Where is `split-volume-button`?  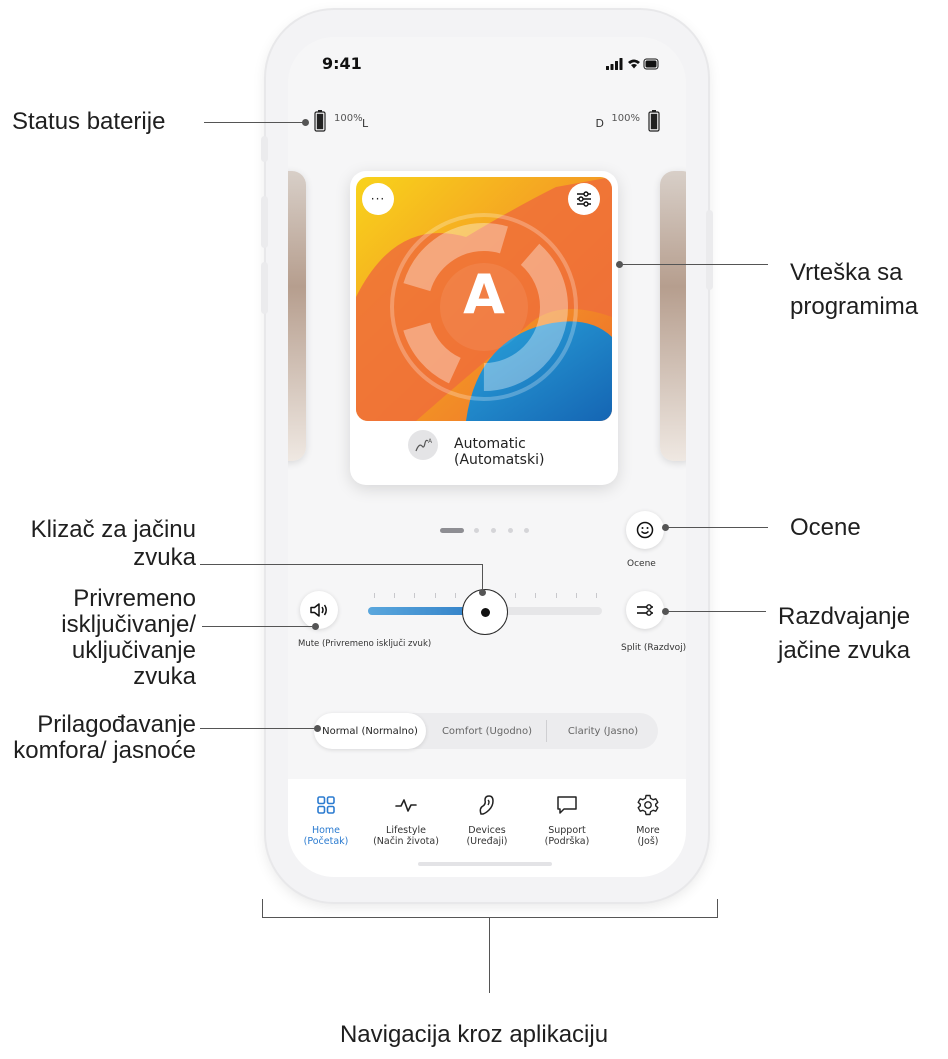
split-volume-button is located at coordinates (645, 610).